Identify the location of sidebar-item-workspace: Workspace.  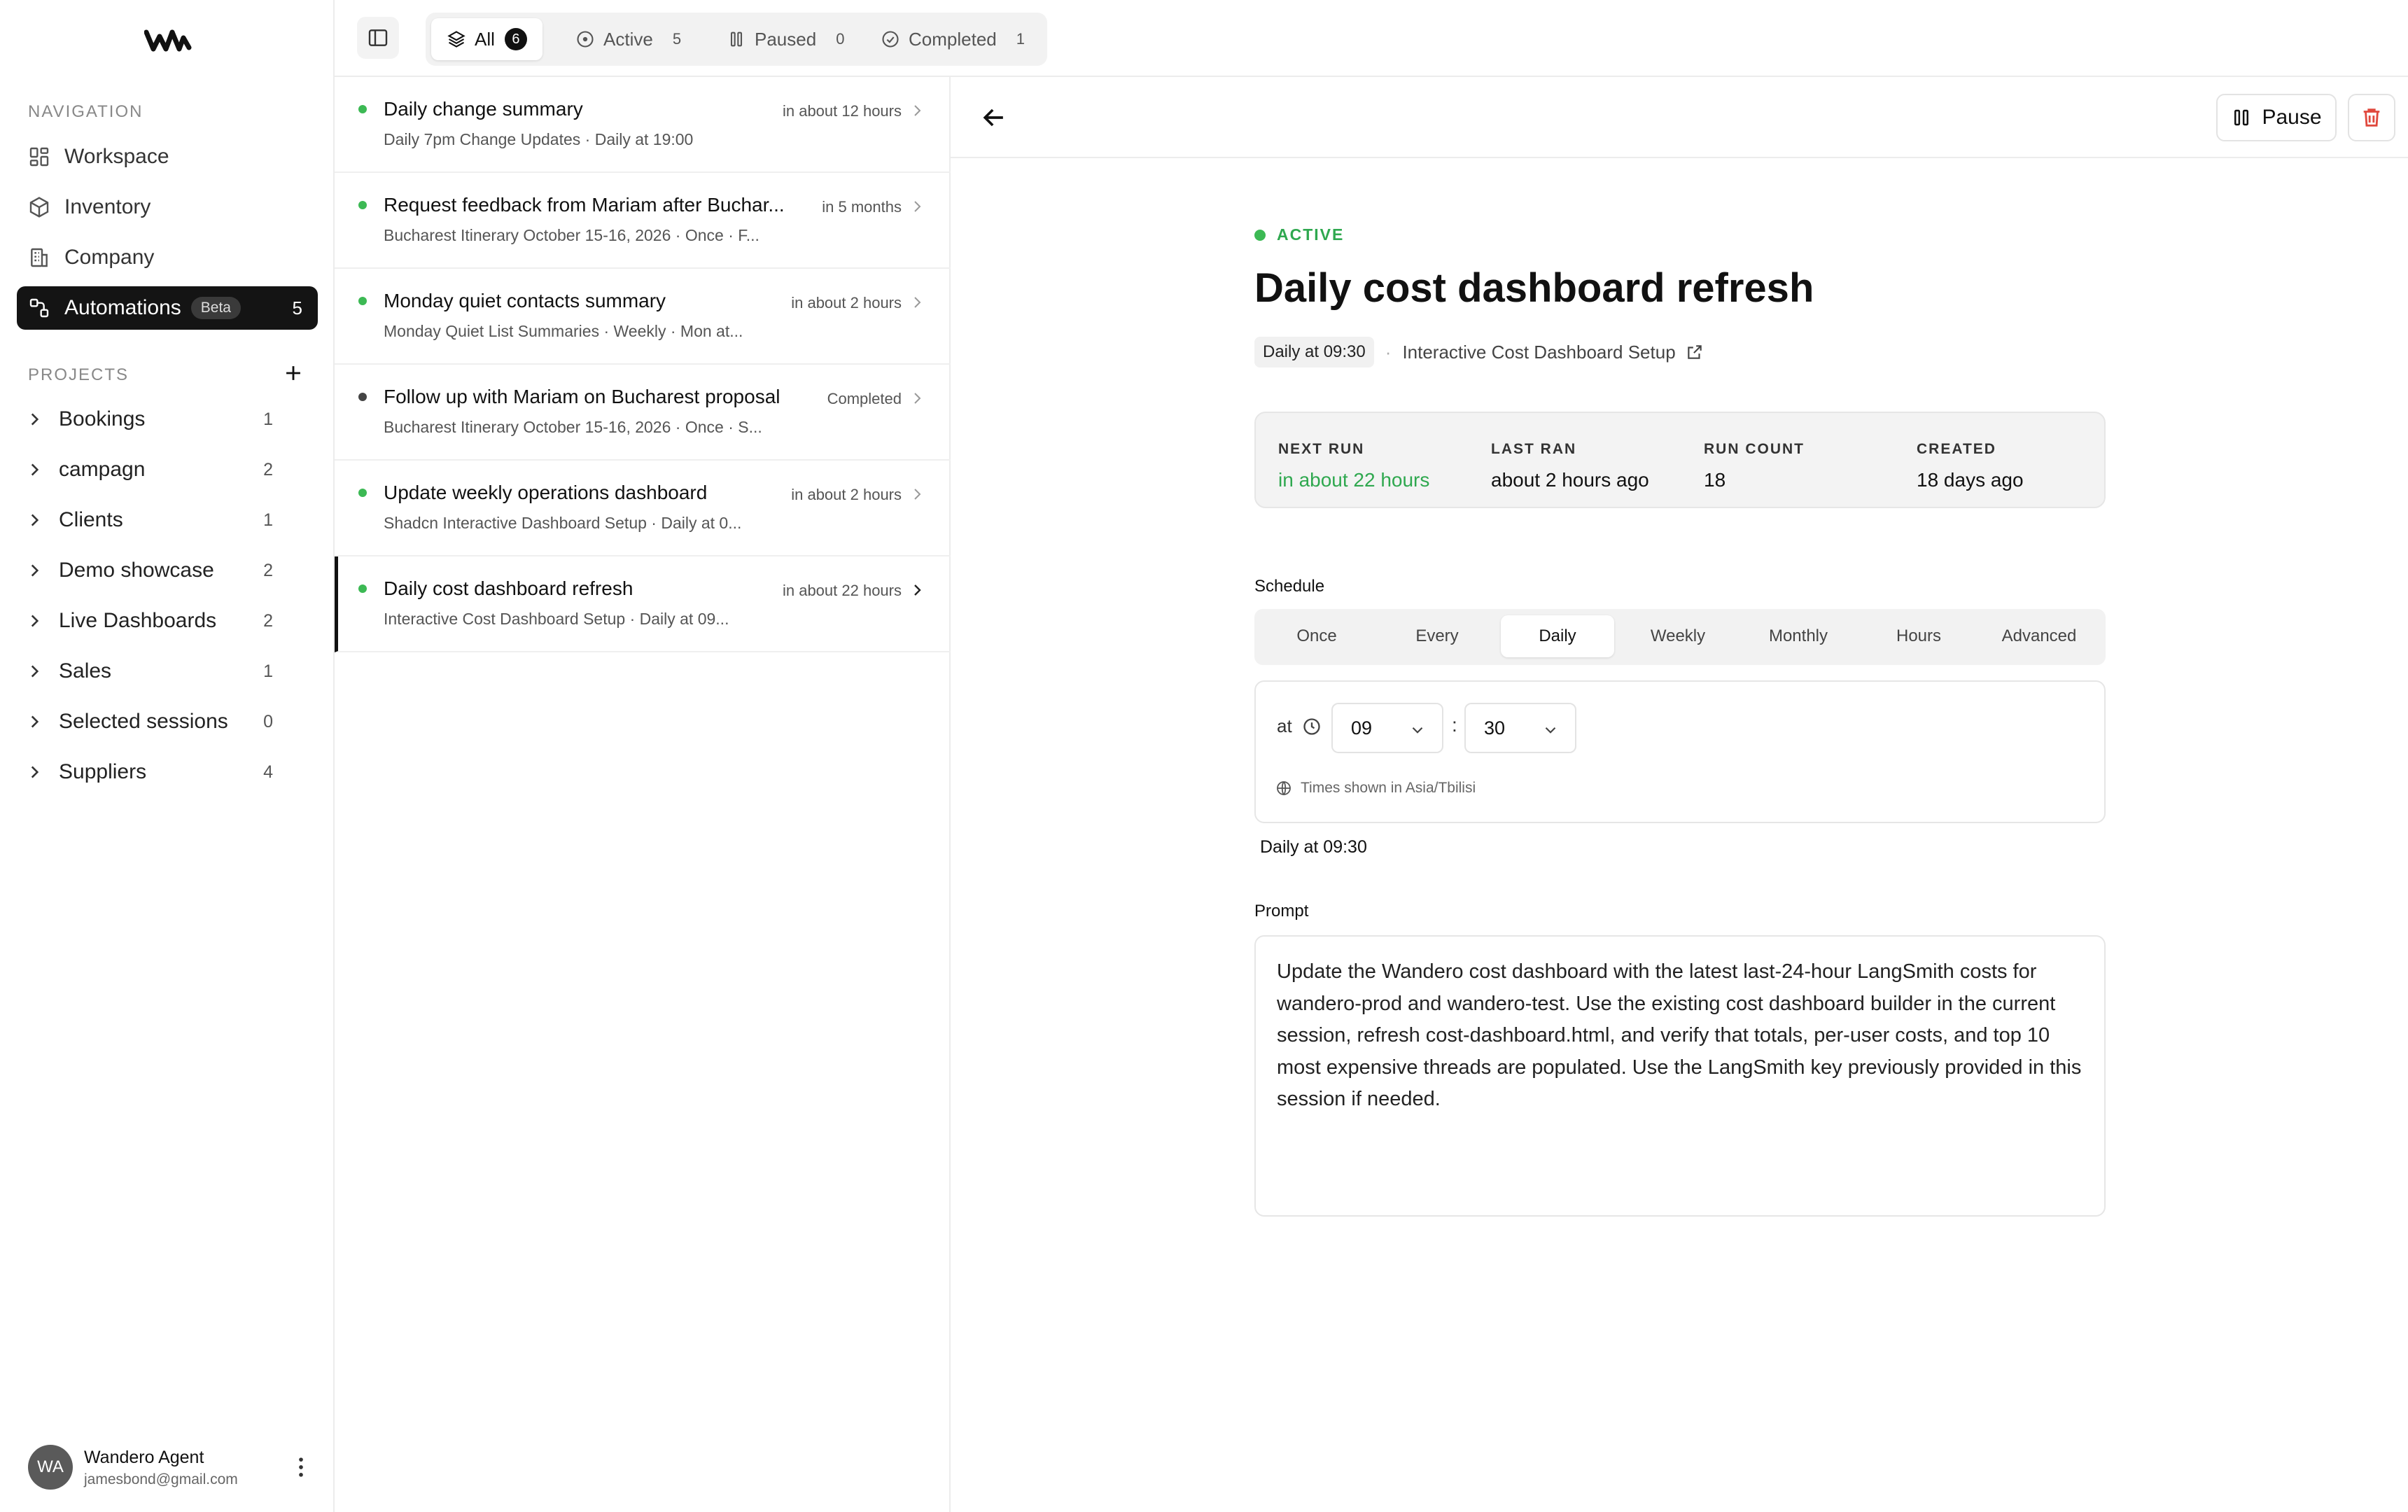
(167, 156).